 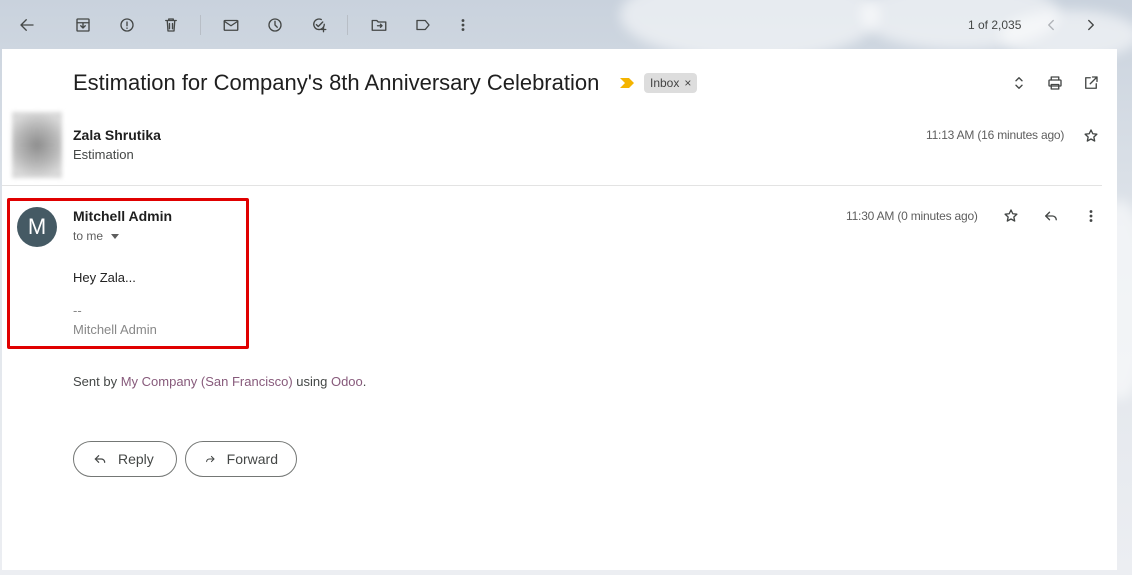 What do you see at coordinates (912, 216) in the screenshot?
I see `message-timestamp: 11:30 AM (0 minutes ago)` at bounding box center [912, 216].